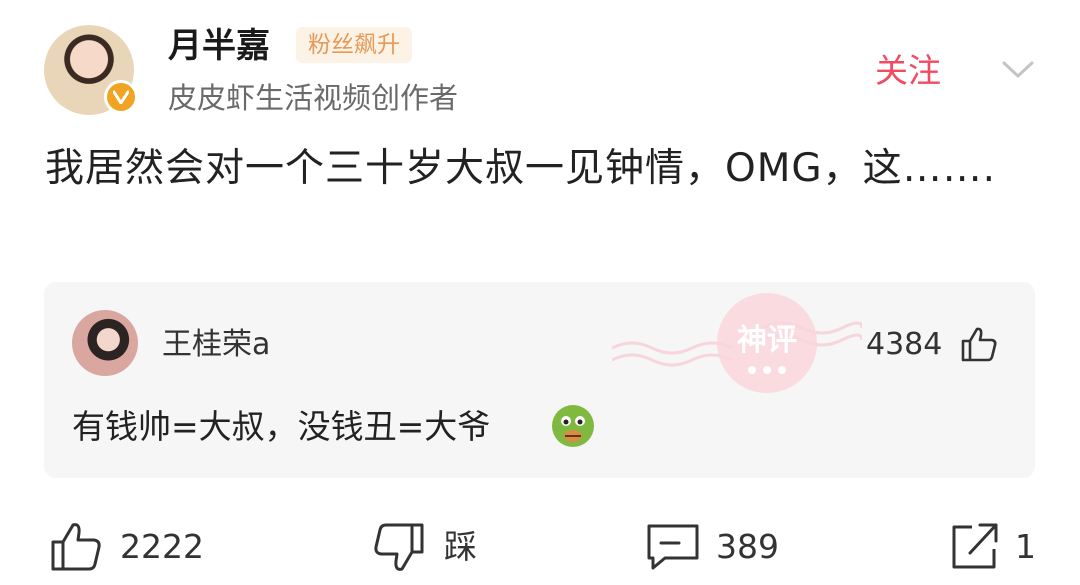 This screenshot has width=1080, height=585. I want to click on share-icon, so click(974, 547).